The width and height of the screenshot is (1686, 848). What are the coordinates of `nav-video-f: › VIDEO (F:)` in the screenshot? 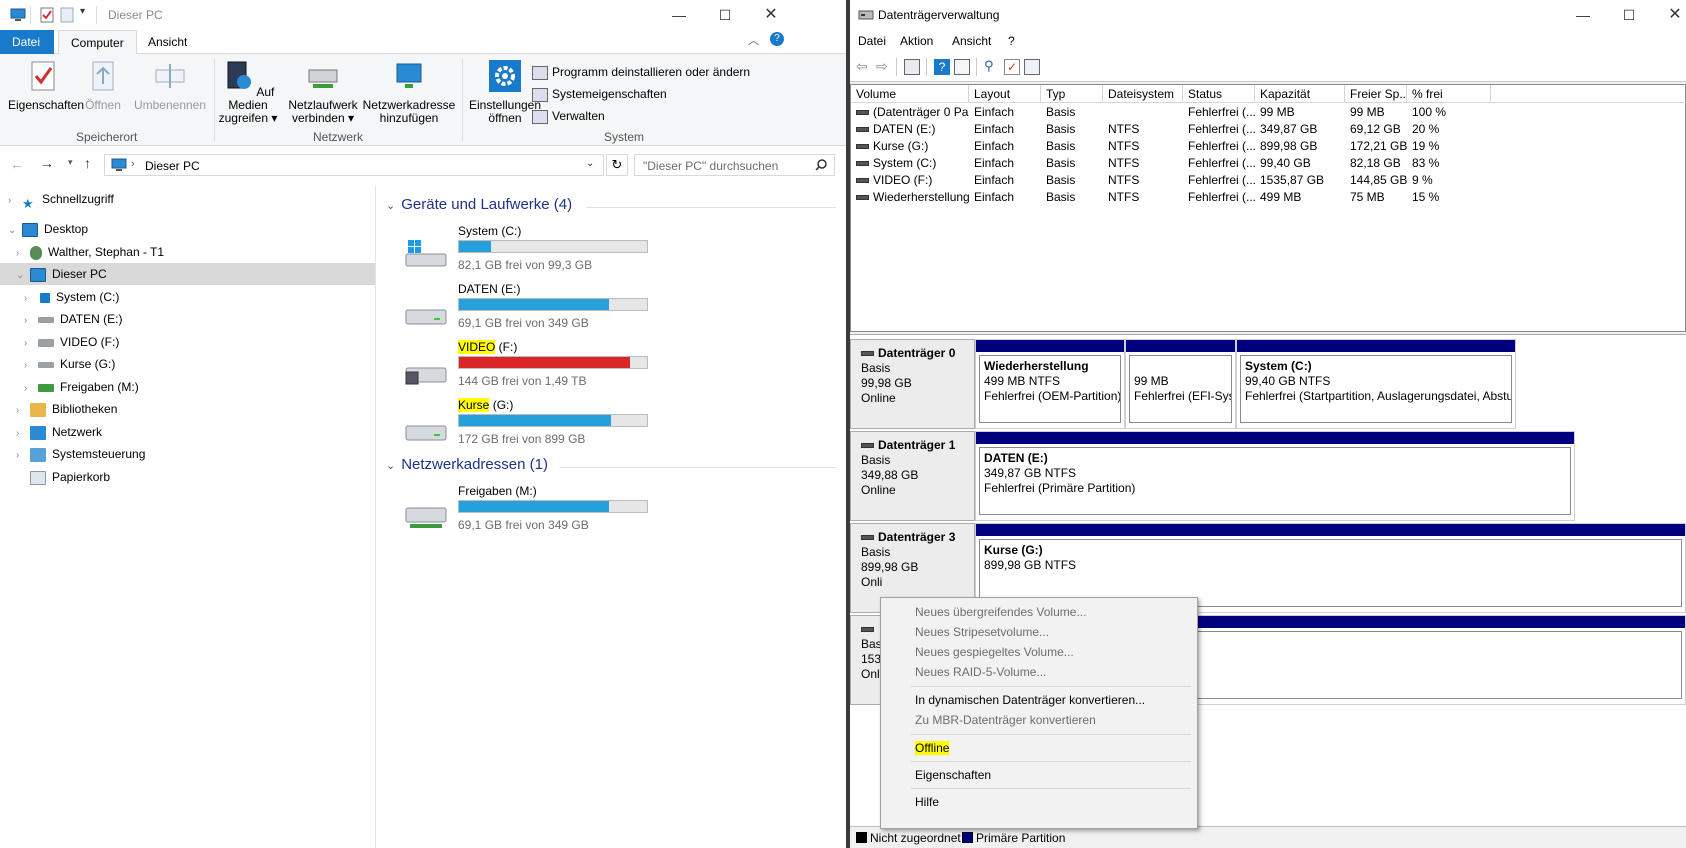 It's located at (71, 342).